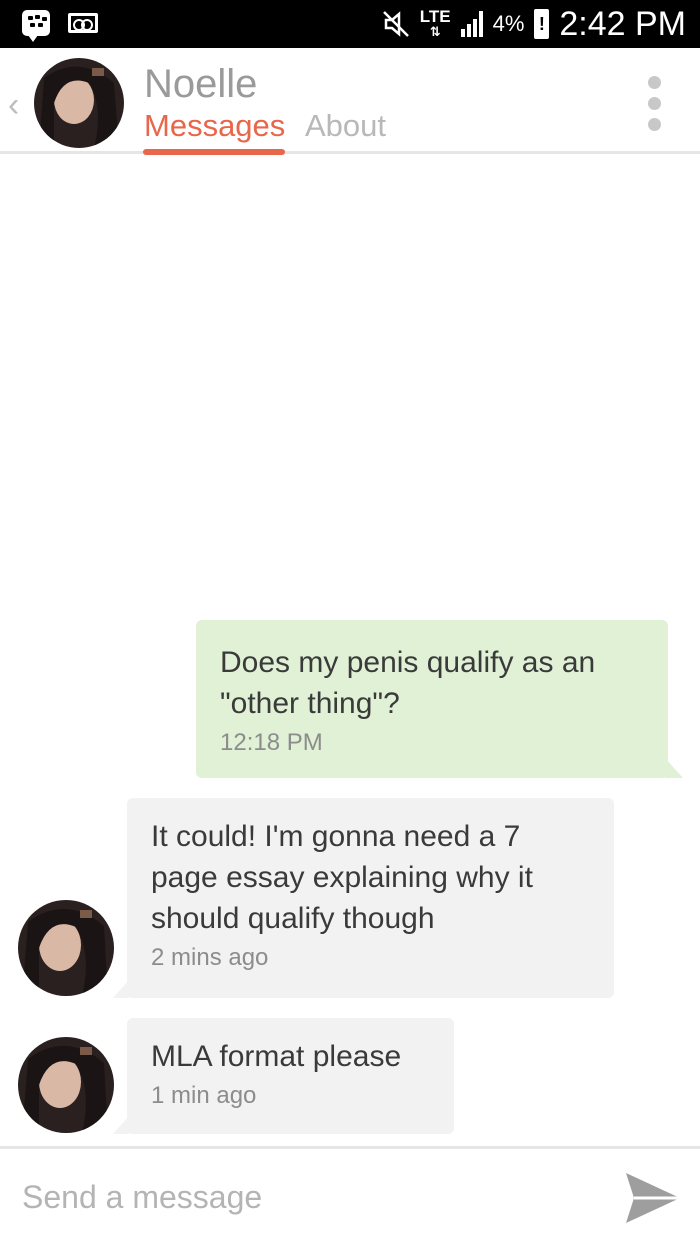 This screenshot has width=700, height=1244. What do you see at coordinates (395, 24) in the screenshot?
I see `mute-icon` at bounding box center [395, 24].